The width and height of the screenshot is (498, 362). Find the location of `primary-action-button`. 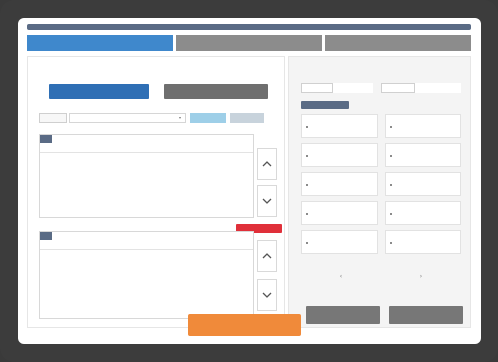

primary-action-button is located at coordinates (99, 91).